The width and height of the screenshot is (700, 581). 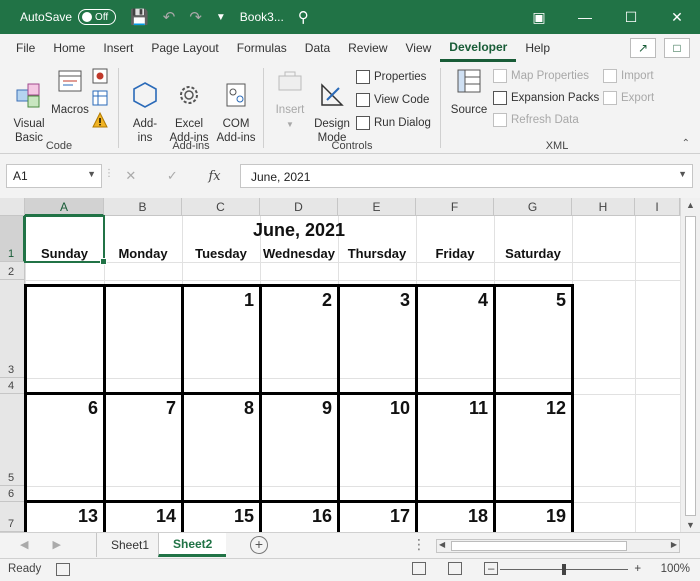 I want to click on redo-icon: ↷, so click(x=195, y=17).